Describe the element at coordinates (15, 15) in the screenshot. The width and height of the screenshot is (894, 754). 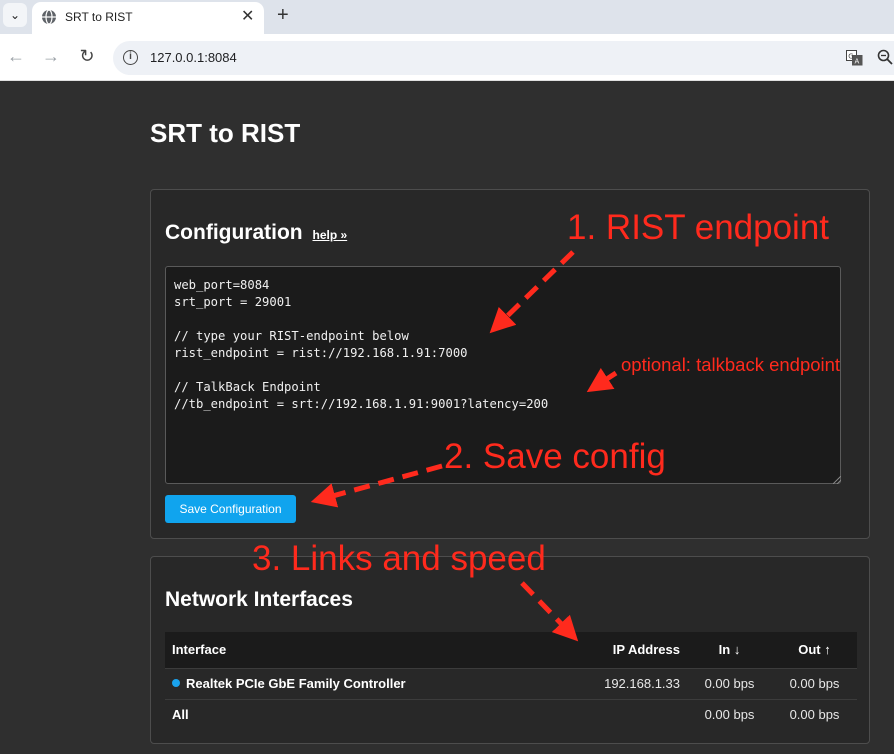
I see `tab-search-chevron-icon: ⌄` at that location.